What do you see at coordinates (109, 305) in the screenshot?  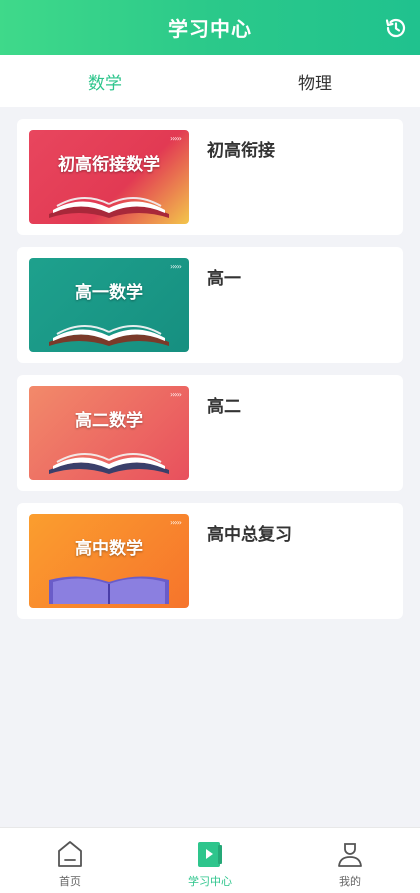 I see `course-cover: ››››› 高一数学` at bounding box center [109, 305].